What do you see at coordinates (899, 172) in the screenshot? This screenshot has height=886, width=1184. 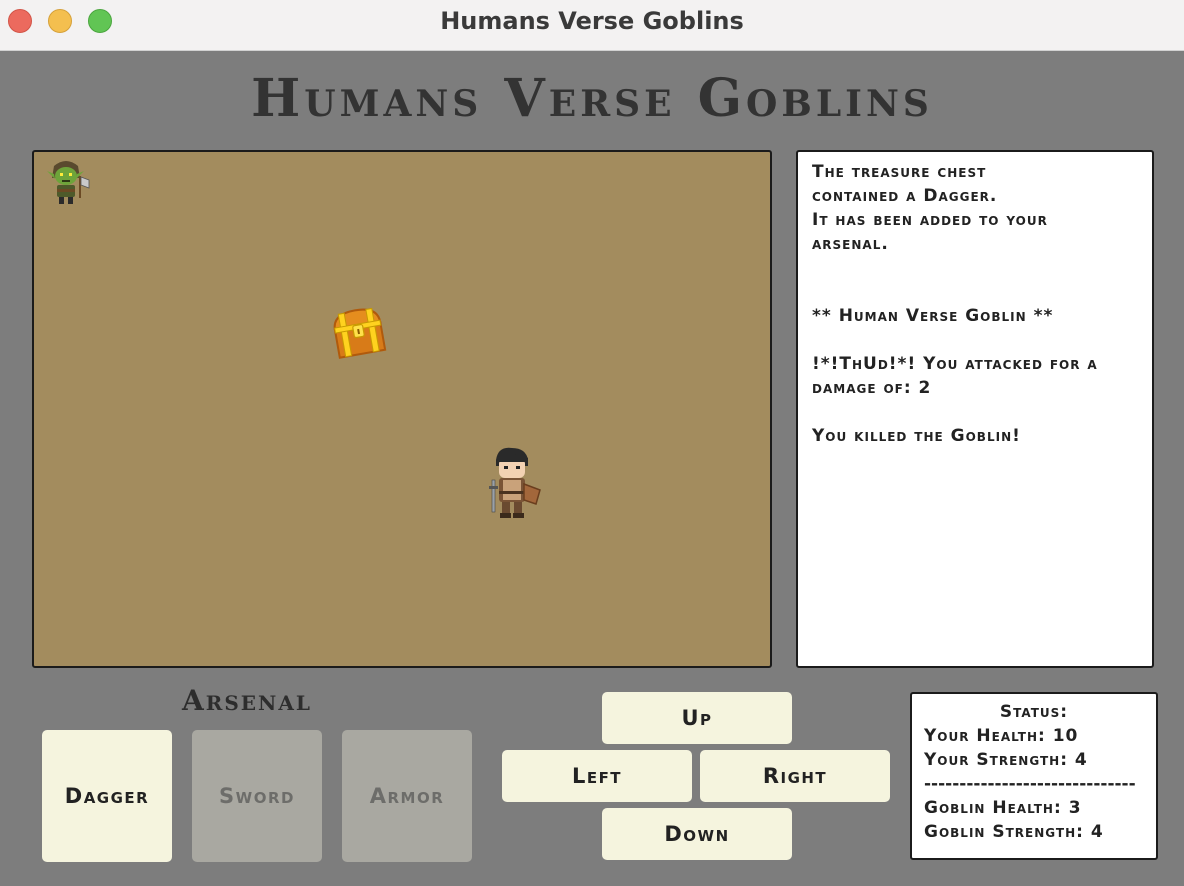 I see `log-line: The treasure chest` at bounding box center [899, 172].